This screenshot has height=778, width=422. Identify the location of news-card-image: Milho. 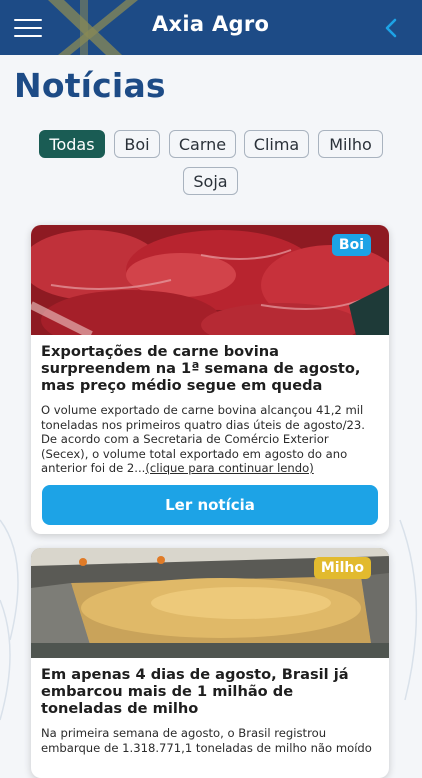
(210, 603).